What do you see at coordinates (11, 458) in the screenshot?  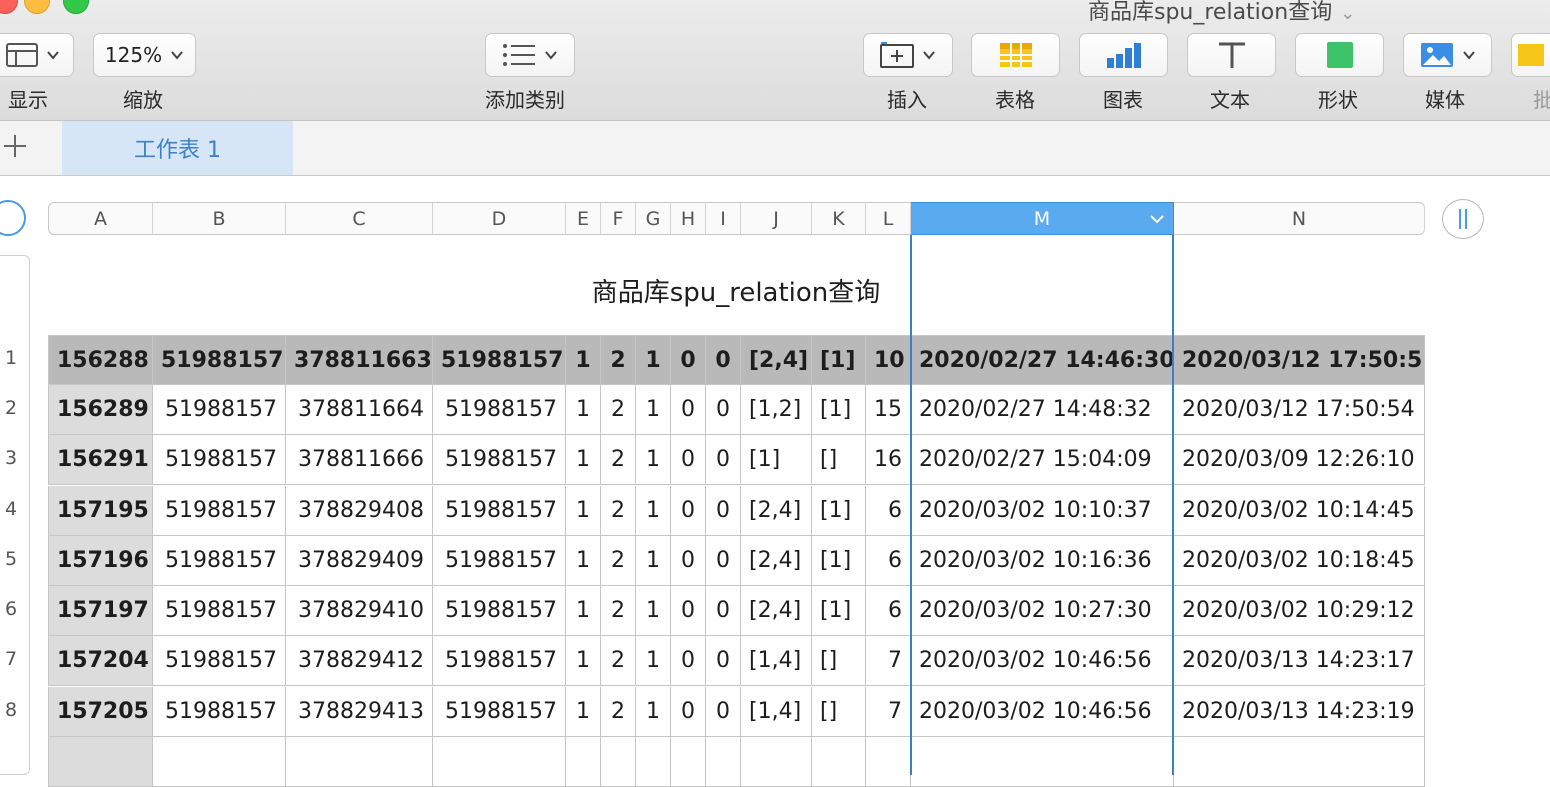 I see `row-number: 3` at bounding box center [11, 458].